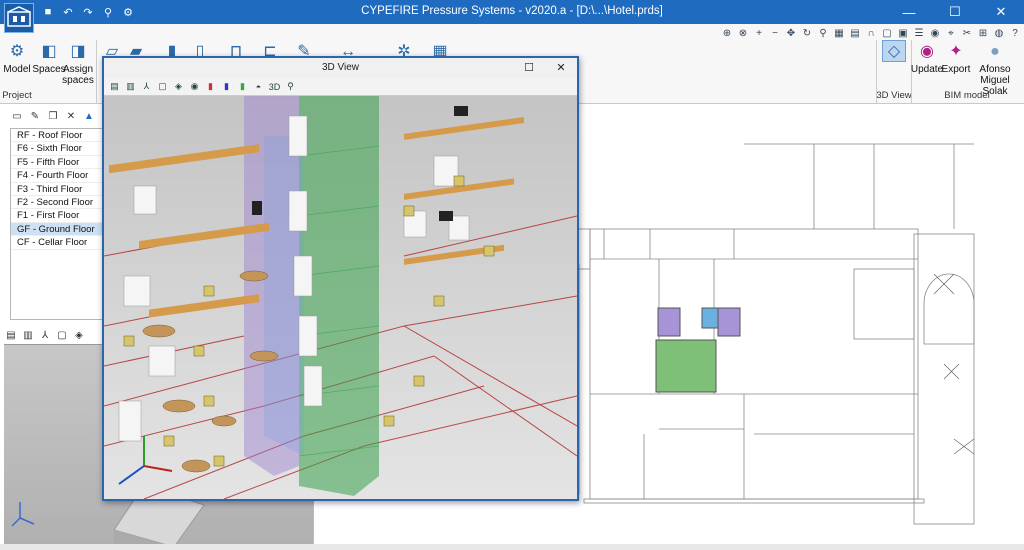 Image resolution: width=1024 pixels, height=550 pixels. I want to click on green-section-icon: ▮, so click(242, 86).